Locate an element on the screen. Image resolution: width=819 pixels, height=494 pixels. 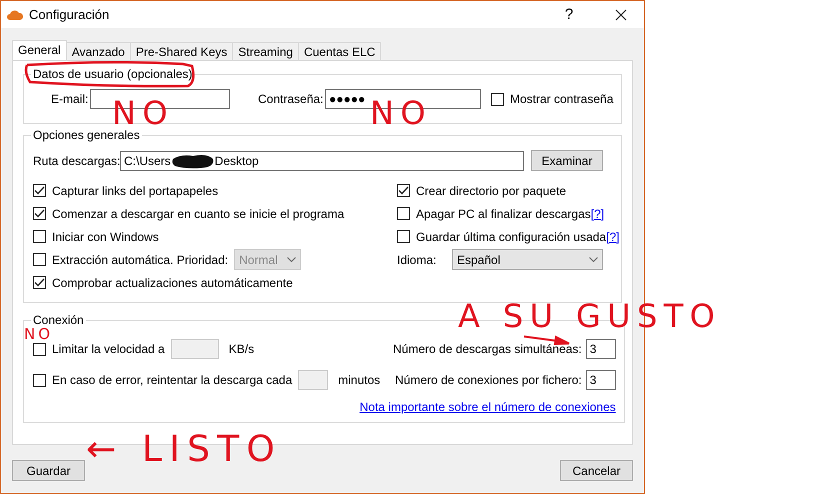
checkbox-label: Capturar links del portapapeles is located at coordinates (135, 191).